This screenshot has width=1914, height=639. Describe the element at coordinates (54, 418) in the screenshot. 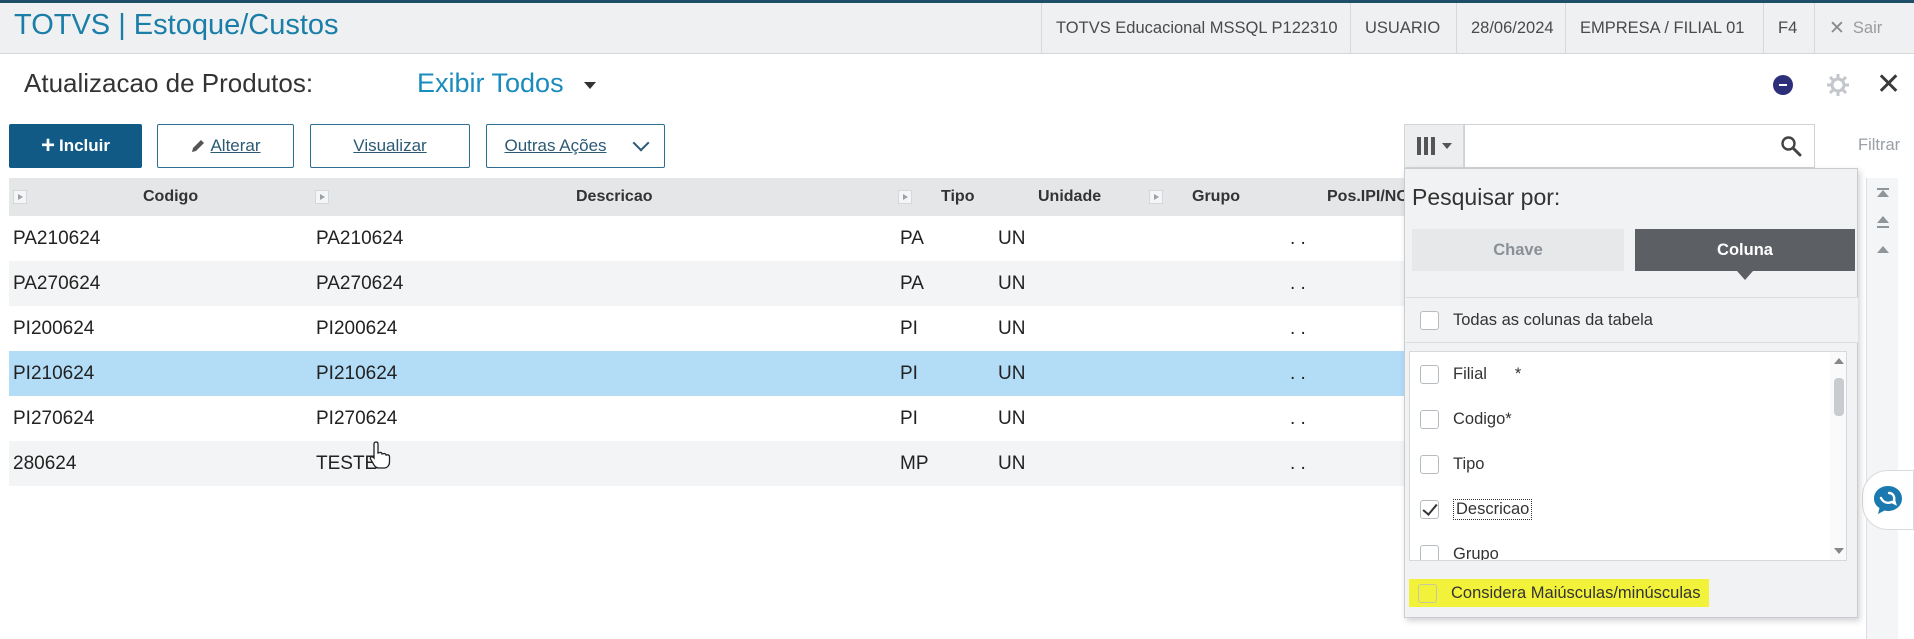

I see `cell-codigo: PI270624` at that location.